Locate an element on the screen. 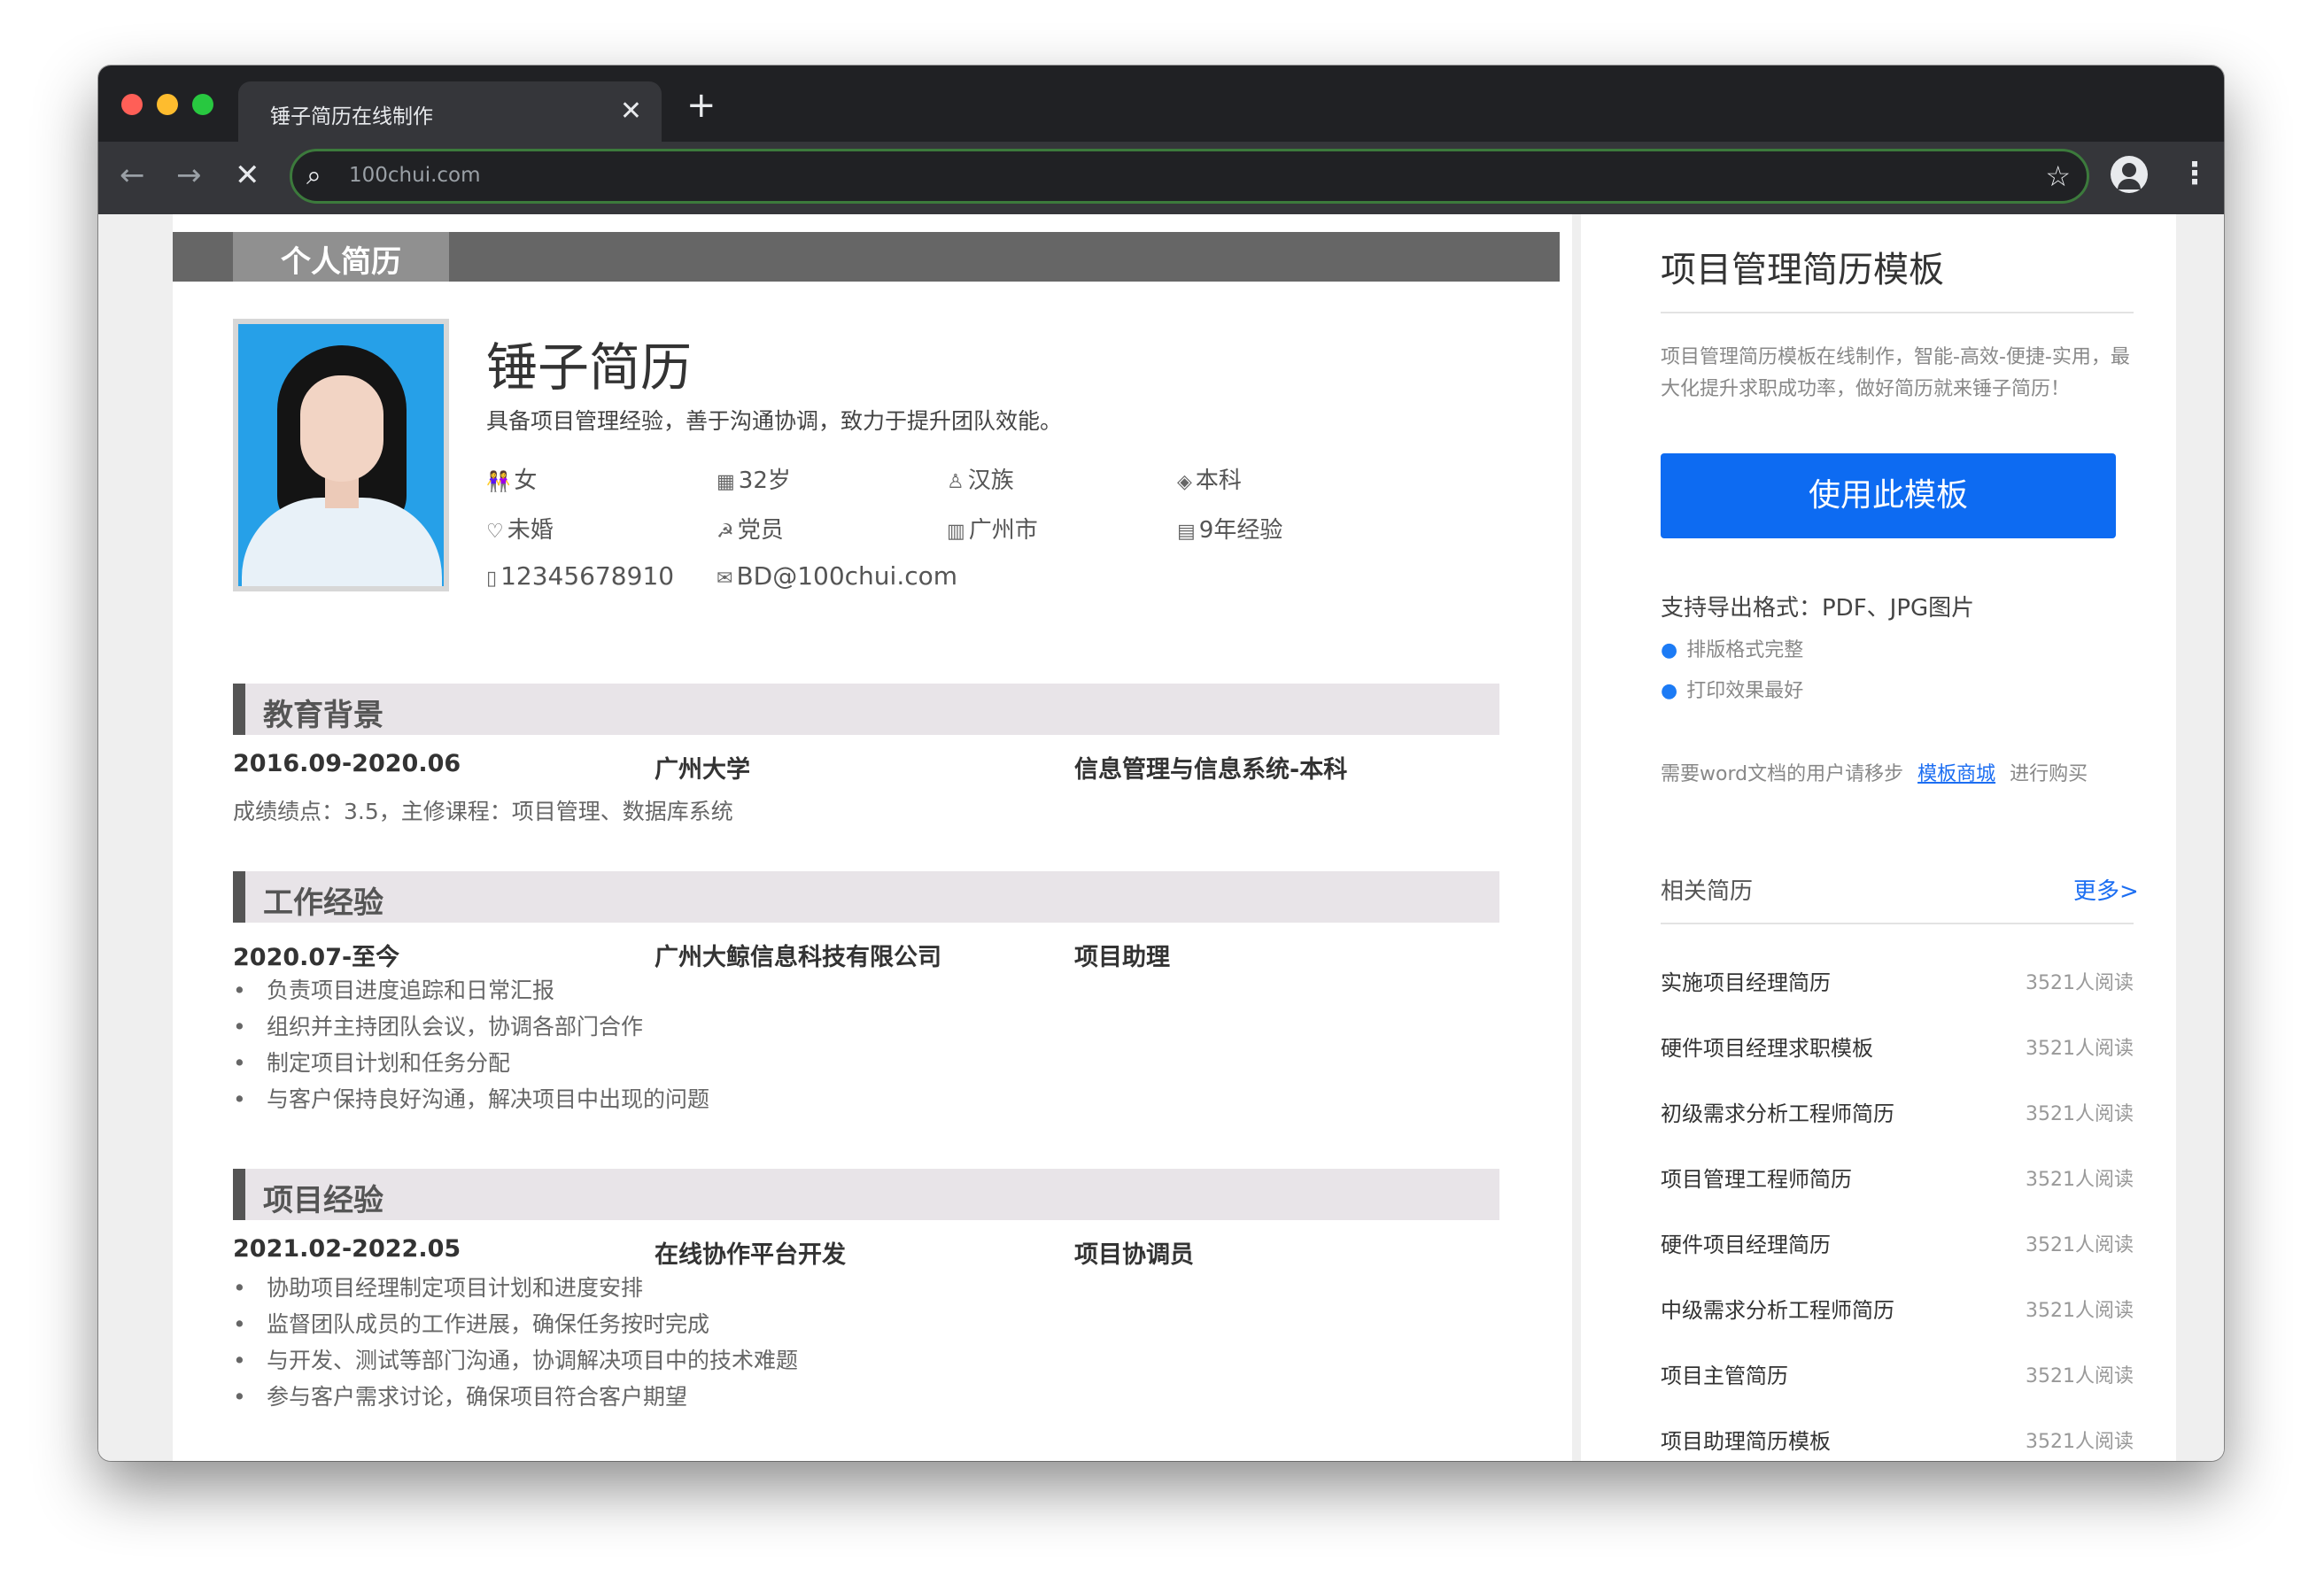  project-section-header: 项目经验 is located at coordinates (866, 1194).